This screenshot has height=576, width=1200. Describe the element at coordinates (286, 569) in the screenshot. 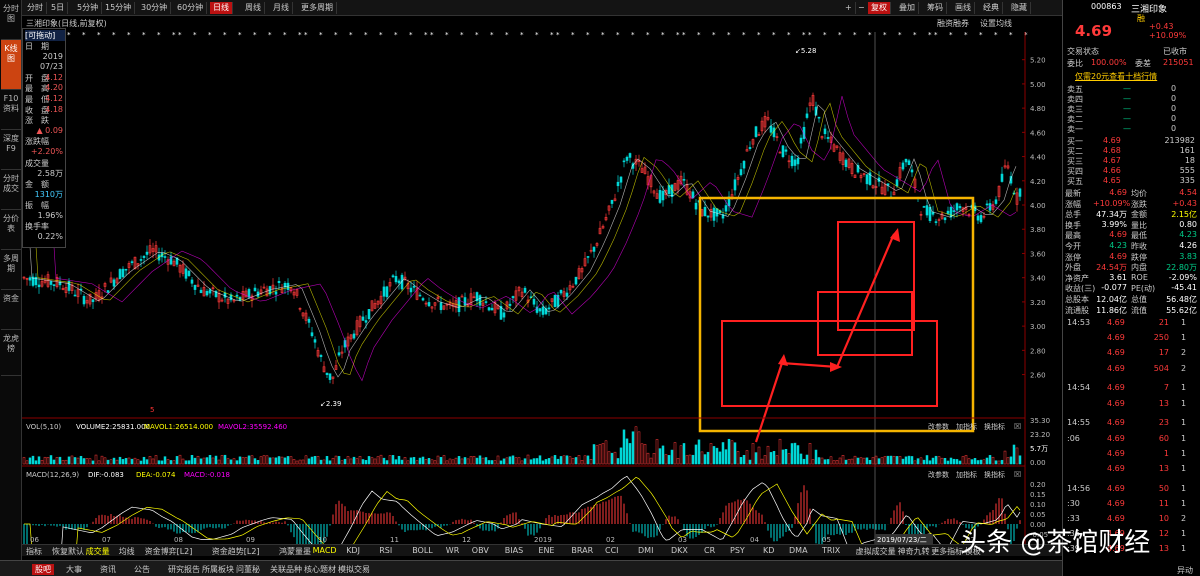

I see `nav-tab-7: 关联品种` at that location.